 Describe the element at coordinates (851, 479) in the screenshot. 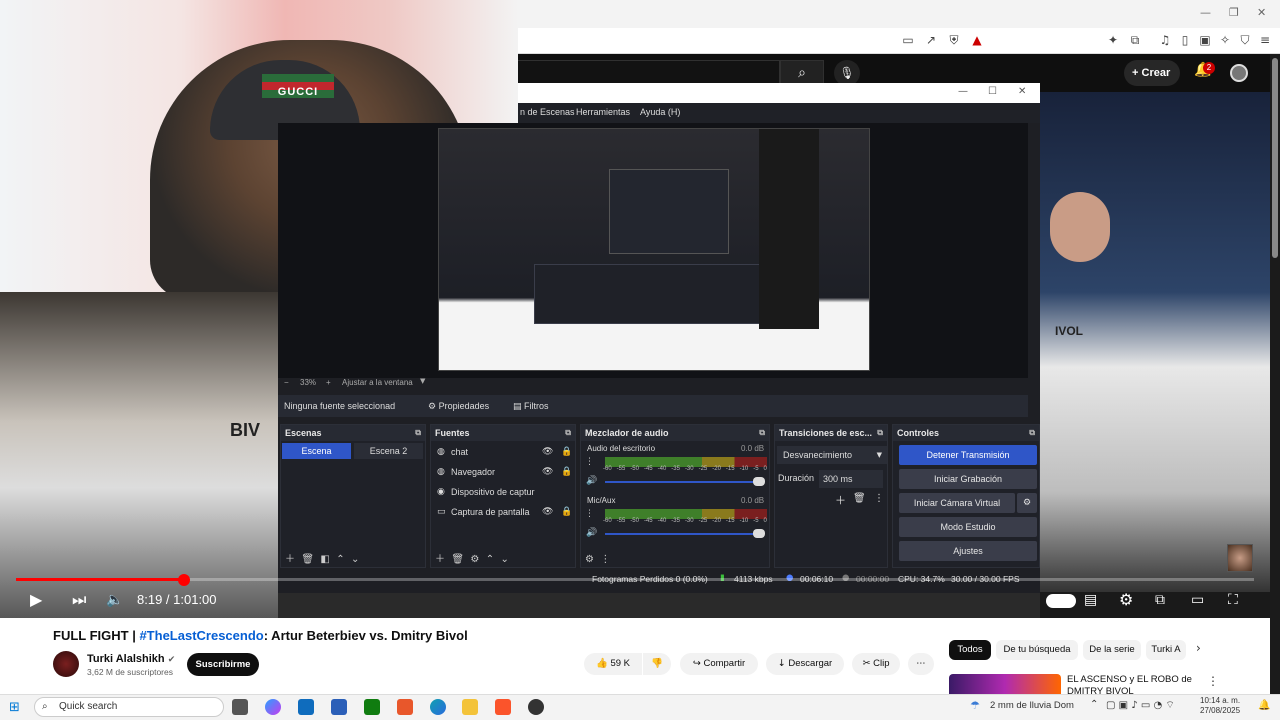

I see `duration-input: 300 ms` at that location.